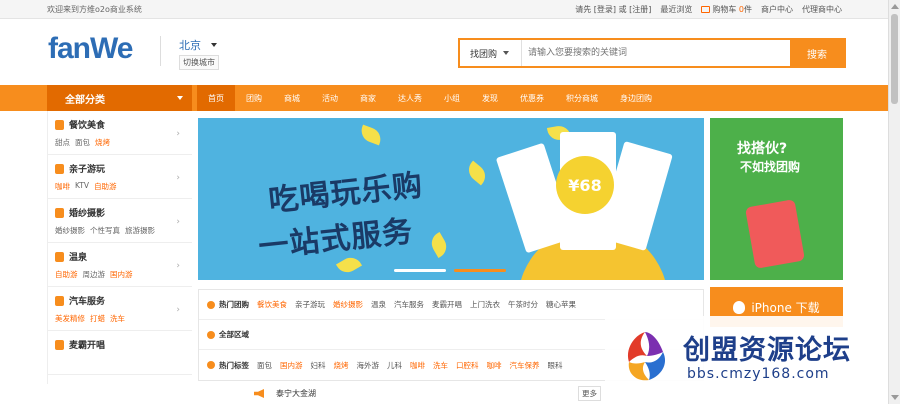 The image size is (900, 404). Describe the element at coordinates (561, 304) in the screenshot. I see `filter-tag: 糖心苹果` at that location.